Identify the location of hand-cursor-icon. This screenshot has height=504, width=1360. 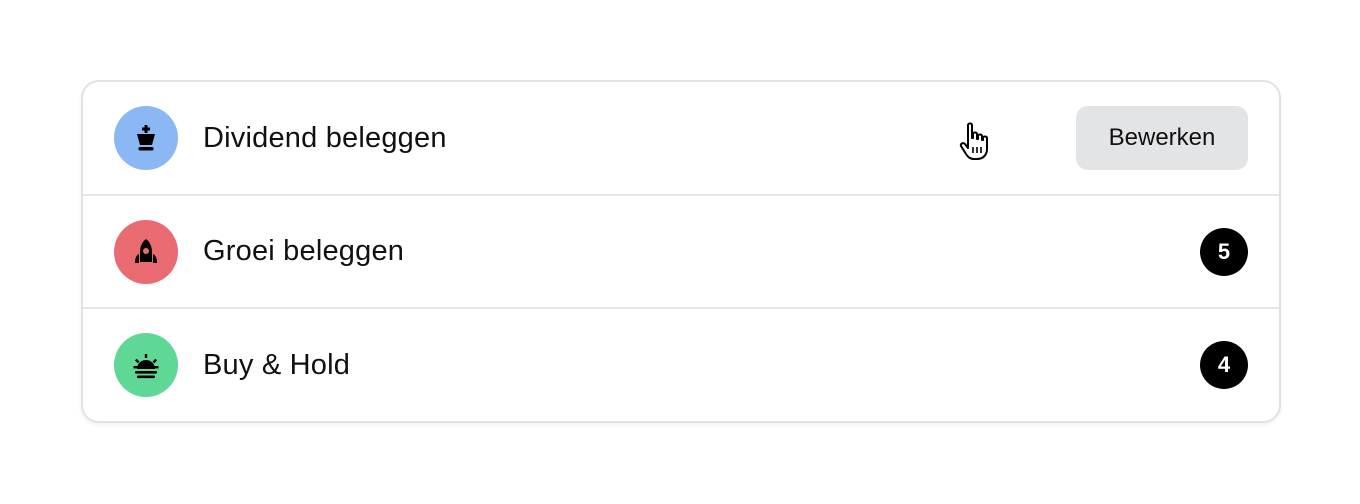
(973, 141).